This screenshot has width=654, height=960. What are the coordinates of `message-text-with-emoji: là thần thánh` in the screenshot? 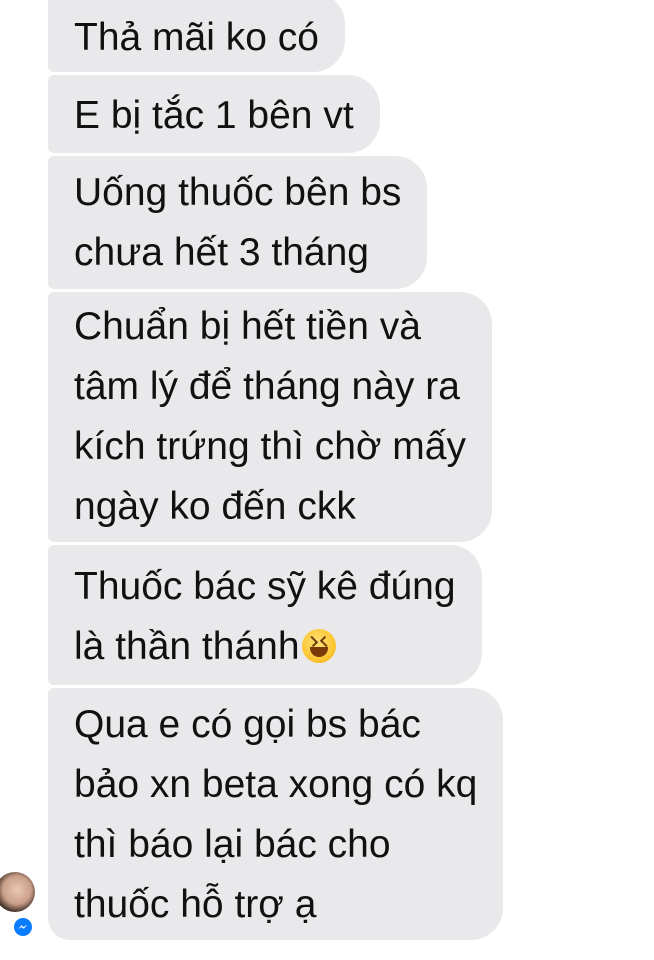 It's located at (265, 647).